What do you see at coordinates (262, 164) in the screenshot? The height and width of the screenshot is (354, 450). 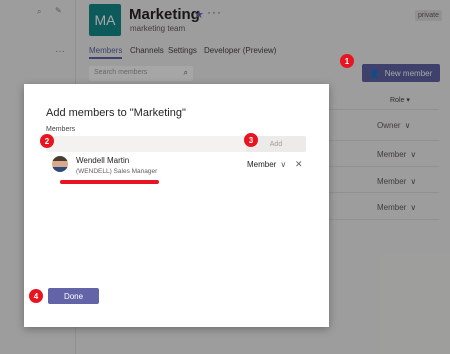 I see `member-role-value: Member` at bounding box center [262, 164].